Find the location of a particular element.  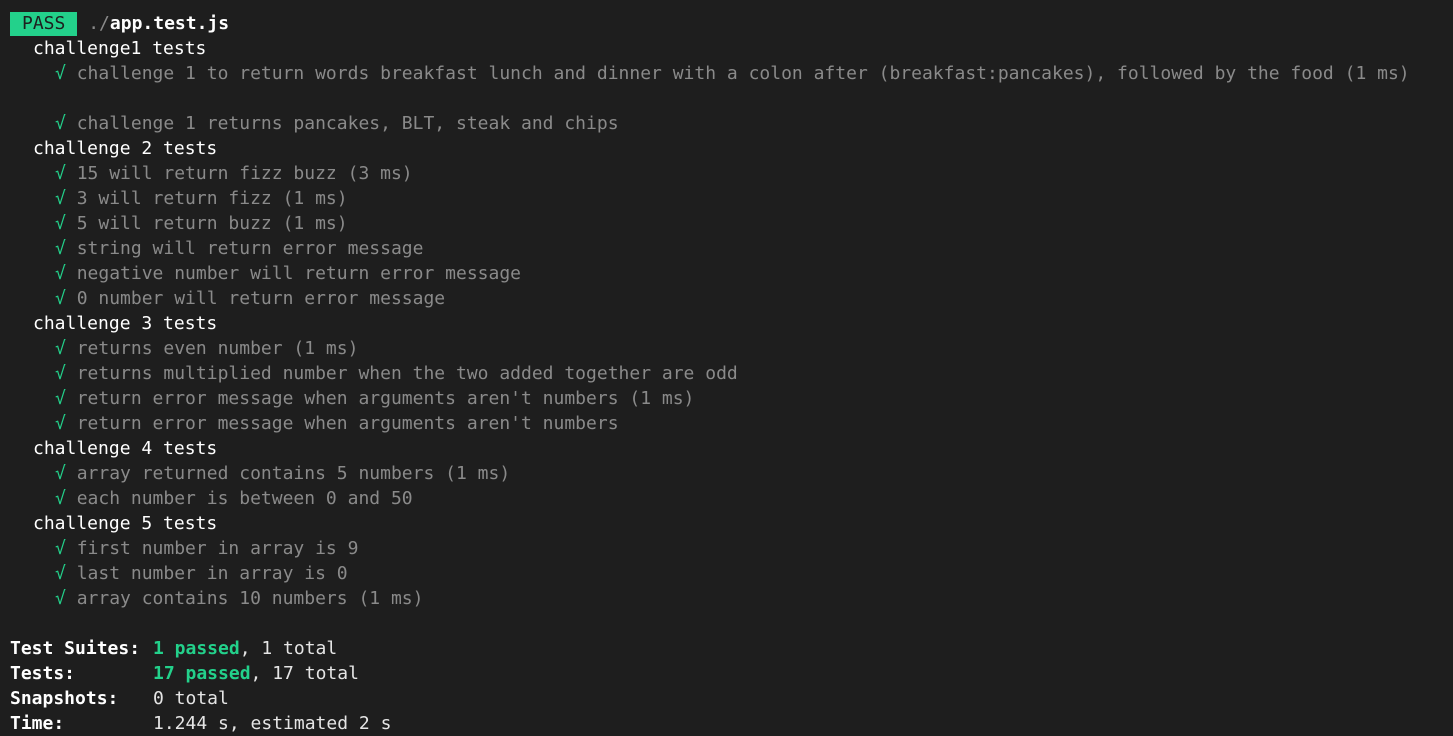

test-result-row: √ 3 will return fizz (1 ms) is located at coordinates (174, 198).